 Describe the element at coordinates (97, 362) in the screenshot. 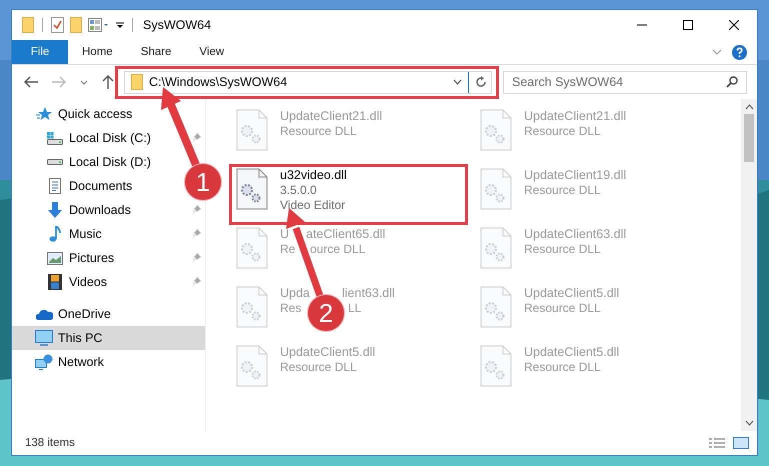

I see `nav-item: Network` at that location.